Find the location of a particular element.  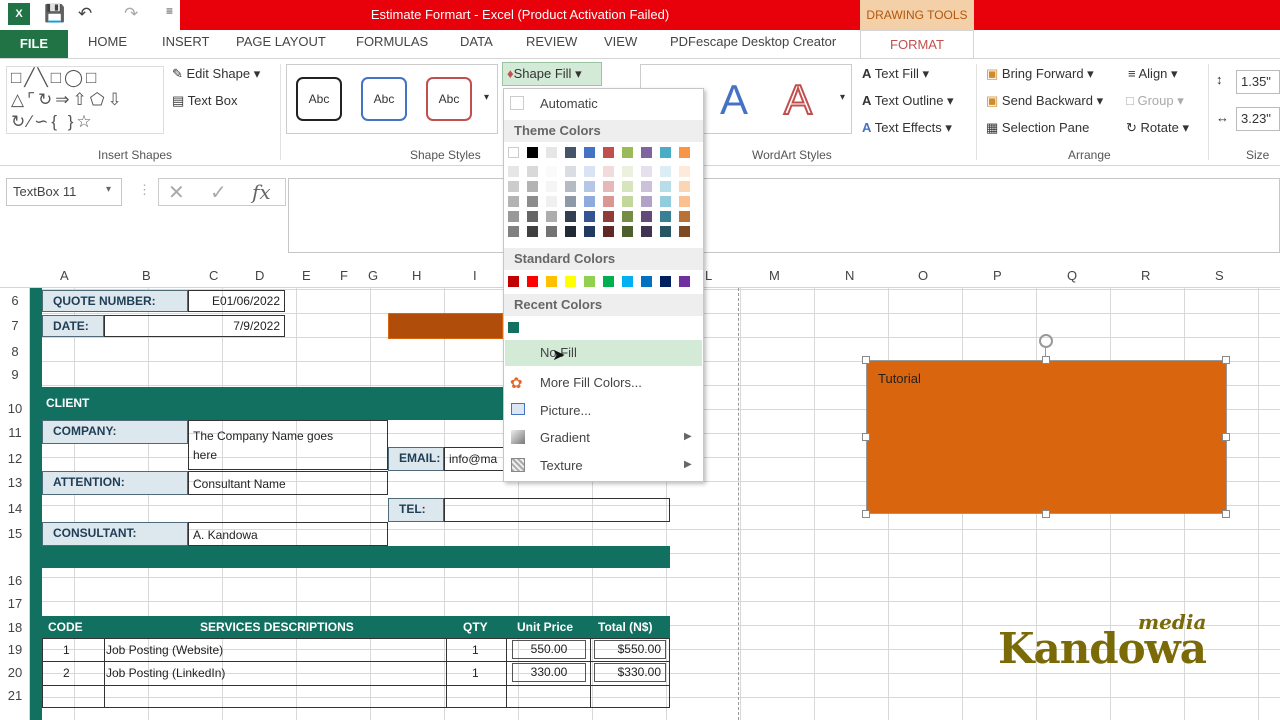

enter-icon: ✓ is located at coordinates (218, 192).